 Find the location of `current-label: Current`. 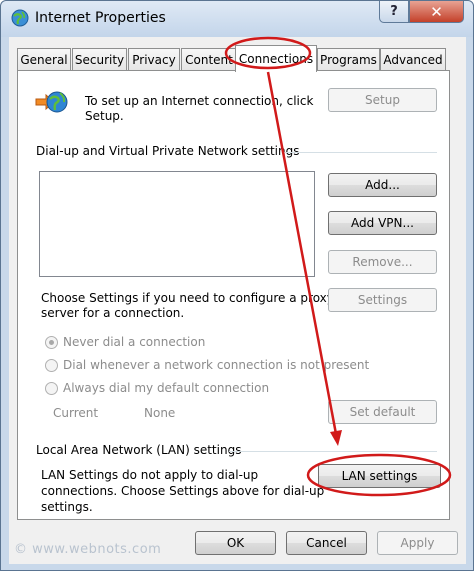

current-label: Current is located at coordinates (76, 413).